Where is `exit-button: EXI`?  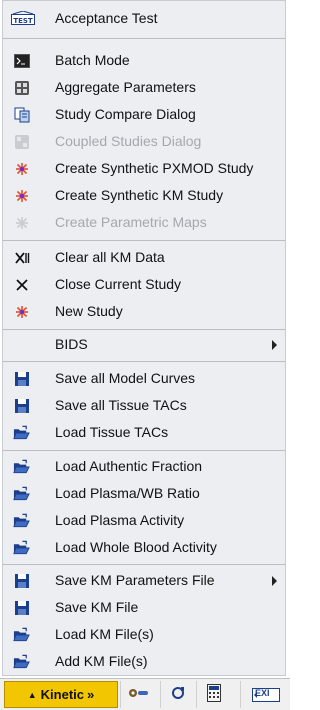
exit-button: EXI is located at coordinates (265, 694).